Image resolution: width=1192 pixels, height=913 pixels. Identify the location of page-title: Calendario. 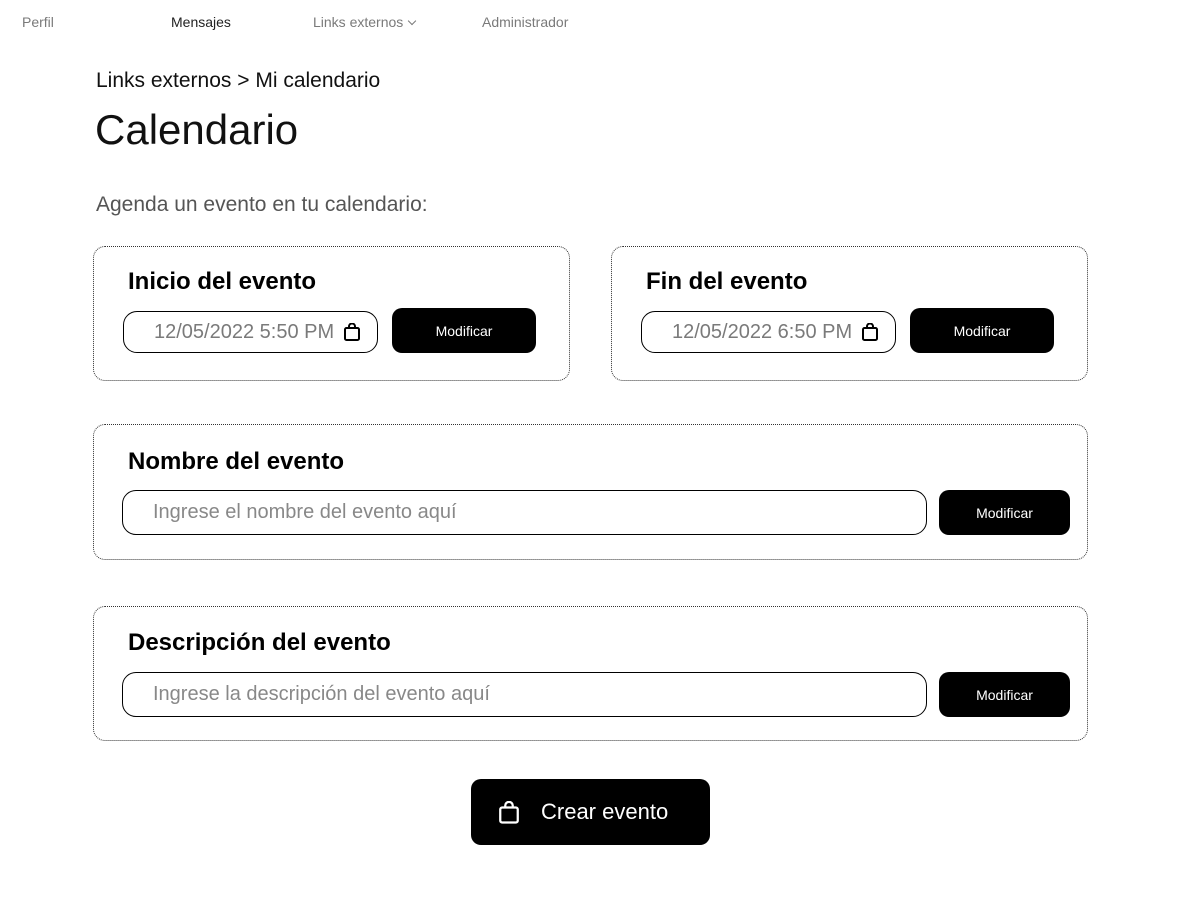
(197, 129).